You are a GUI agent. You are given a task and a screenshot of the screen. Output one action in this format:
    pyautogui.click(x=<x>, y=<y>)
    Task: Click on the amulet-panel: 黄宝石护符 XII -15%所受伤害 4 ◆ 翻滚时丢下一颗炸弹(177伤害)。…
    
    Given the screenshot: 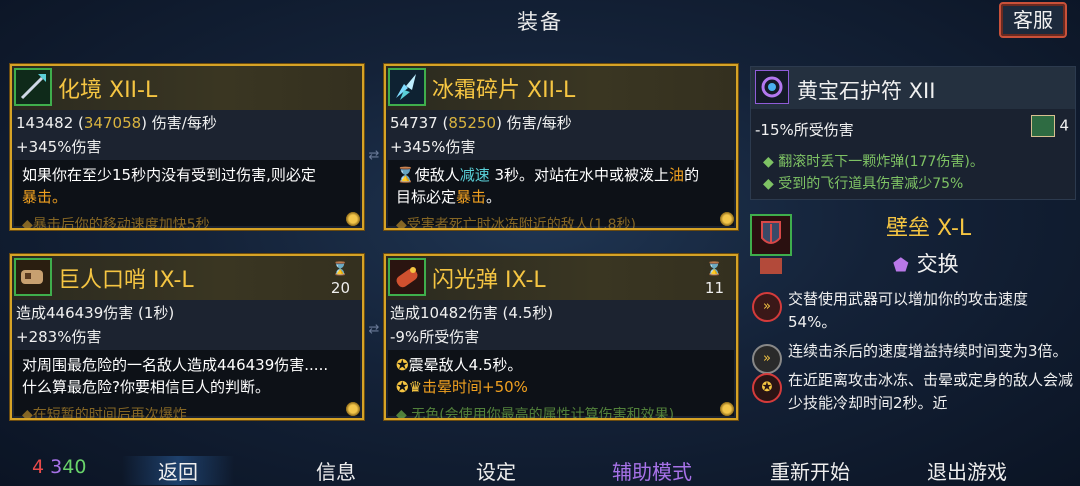 What is the action you would take?
    pyautogui.click(x=913, y=133)
    